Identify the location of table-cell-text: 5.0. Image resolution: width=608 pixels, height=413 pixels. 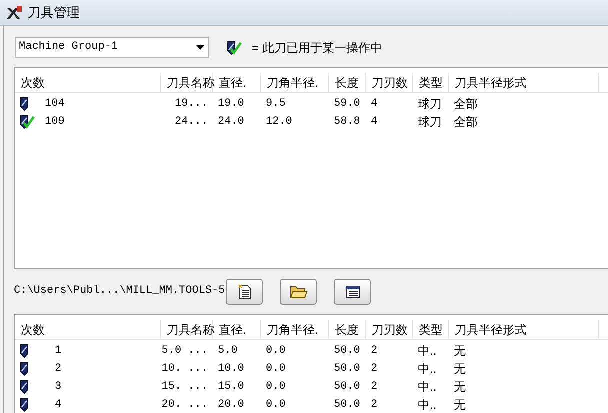
(228, 351).